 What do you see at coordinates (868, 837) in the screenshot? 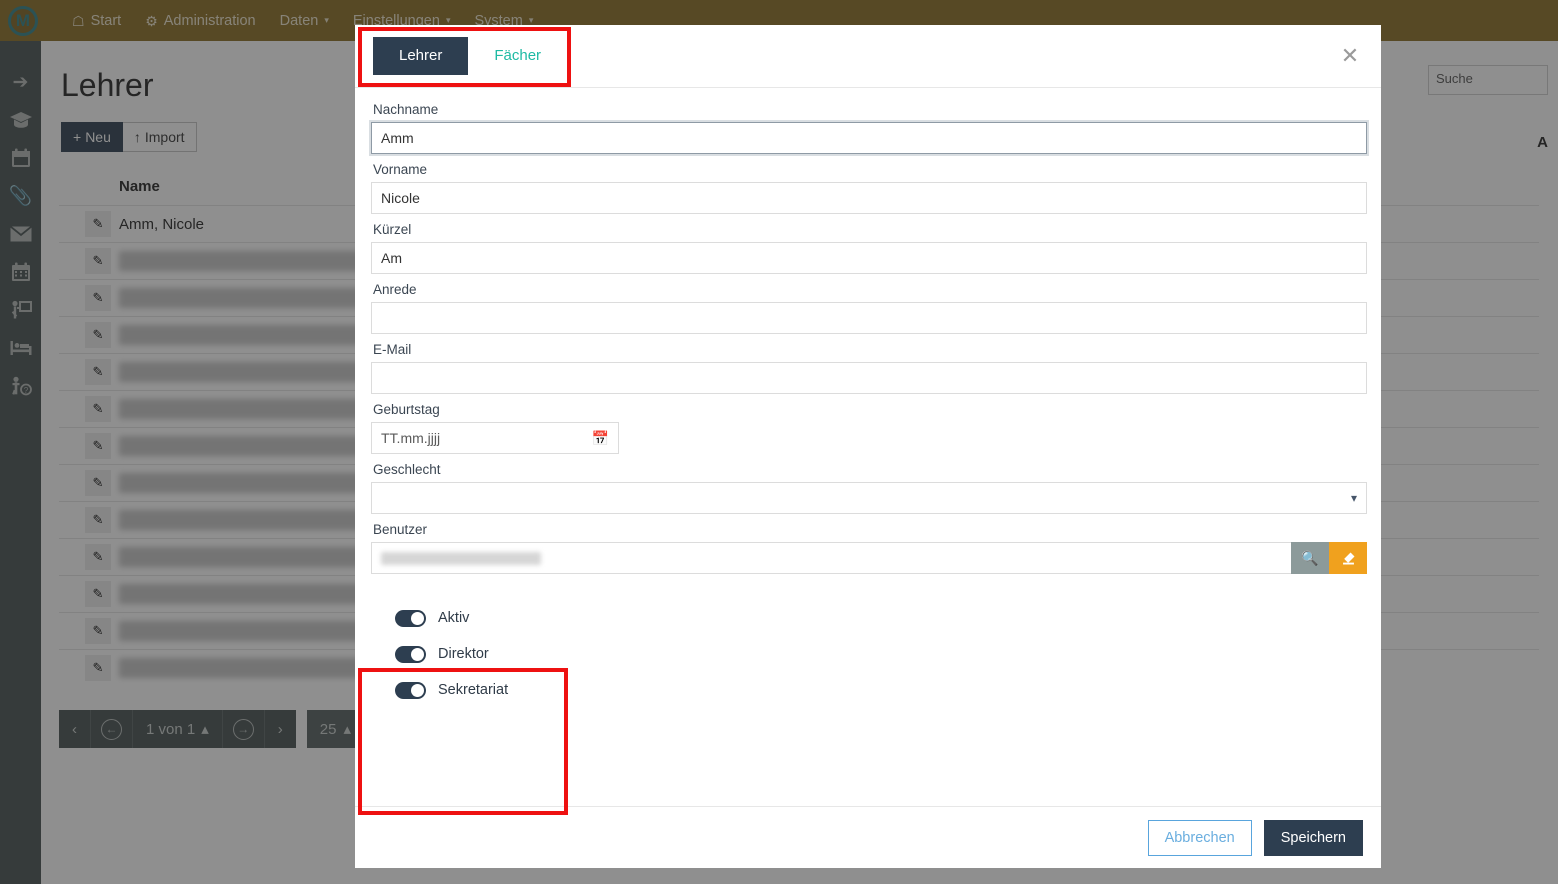
I see `dialog-footer: Abbrechen Speichern` at bounding box center [868, 837].